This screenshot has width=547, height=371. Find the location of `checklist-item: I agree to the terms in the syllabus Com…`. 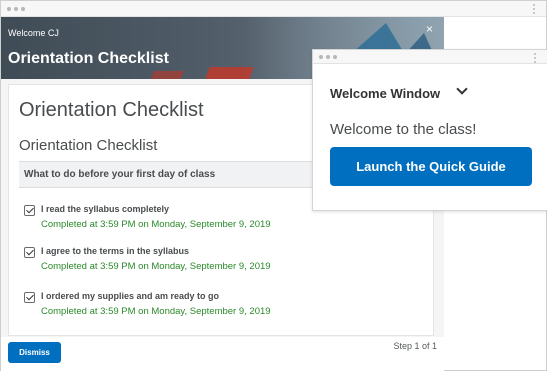

checklist-item: I agree to the terms in the syllabus Com… is located at coordinates (224, 260).